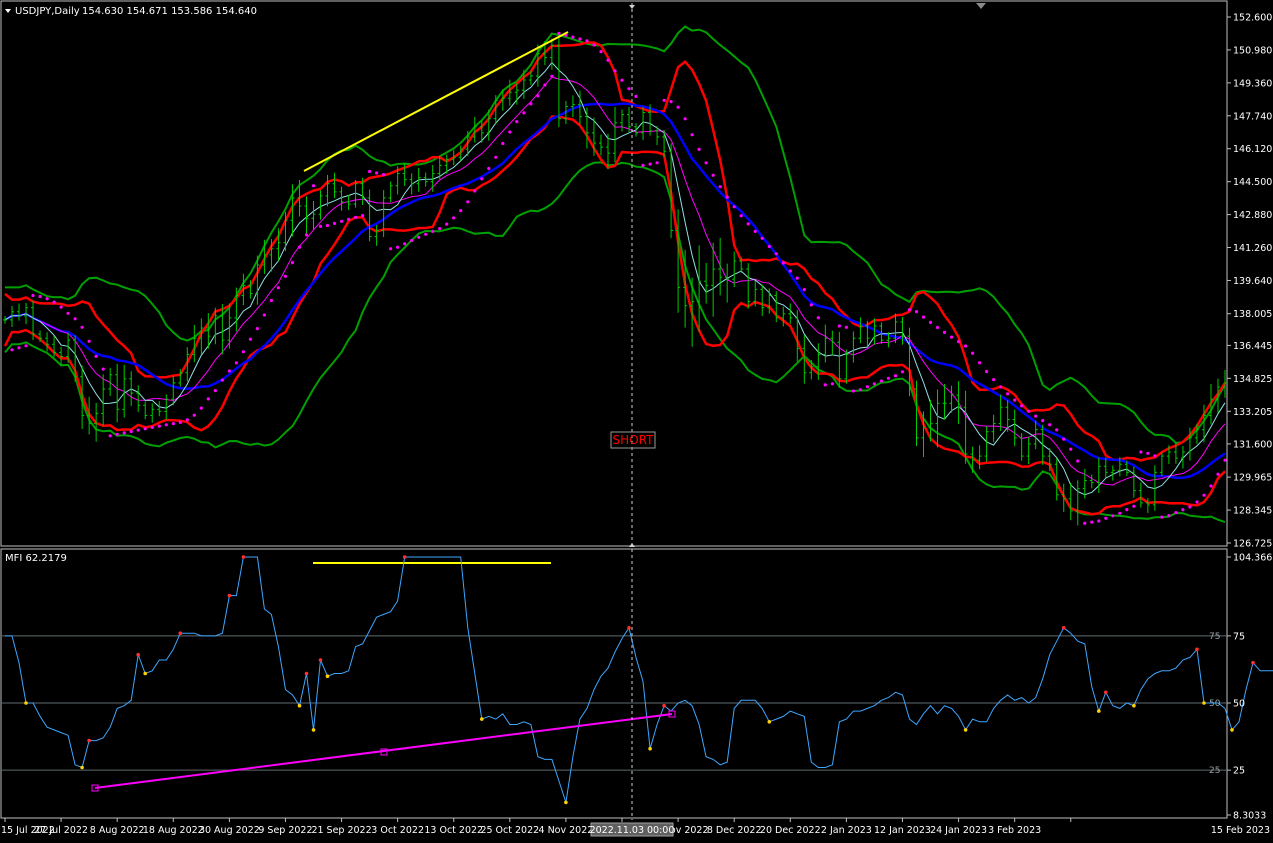 The image size is (1273, 843). I want to click on price-axis-label: 144.500, so click(1252, 182).